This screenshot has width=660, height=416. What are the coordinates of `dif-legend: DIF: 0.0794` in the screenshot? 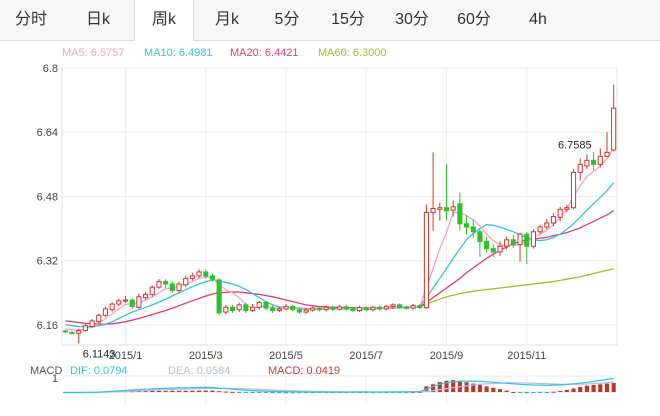 It's located at (99, 371).